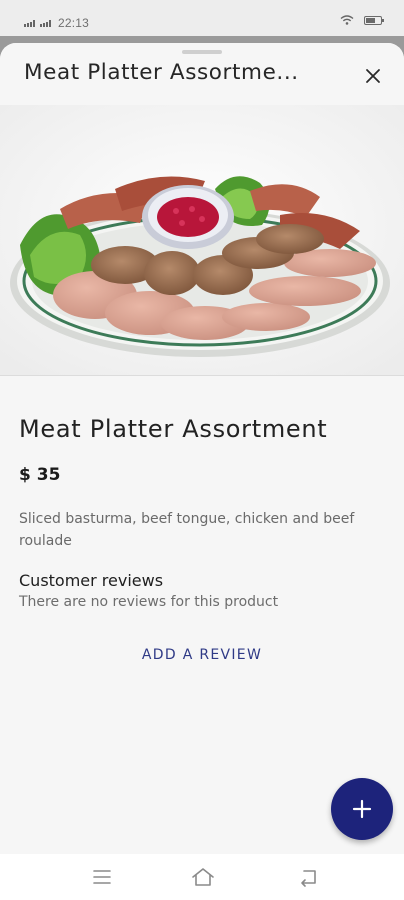 This screenshot has height=900, width=404. I want to click on back-icon, so click(308, 878).